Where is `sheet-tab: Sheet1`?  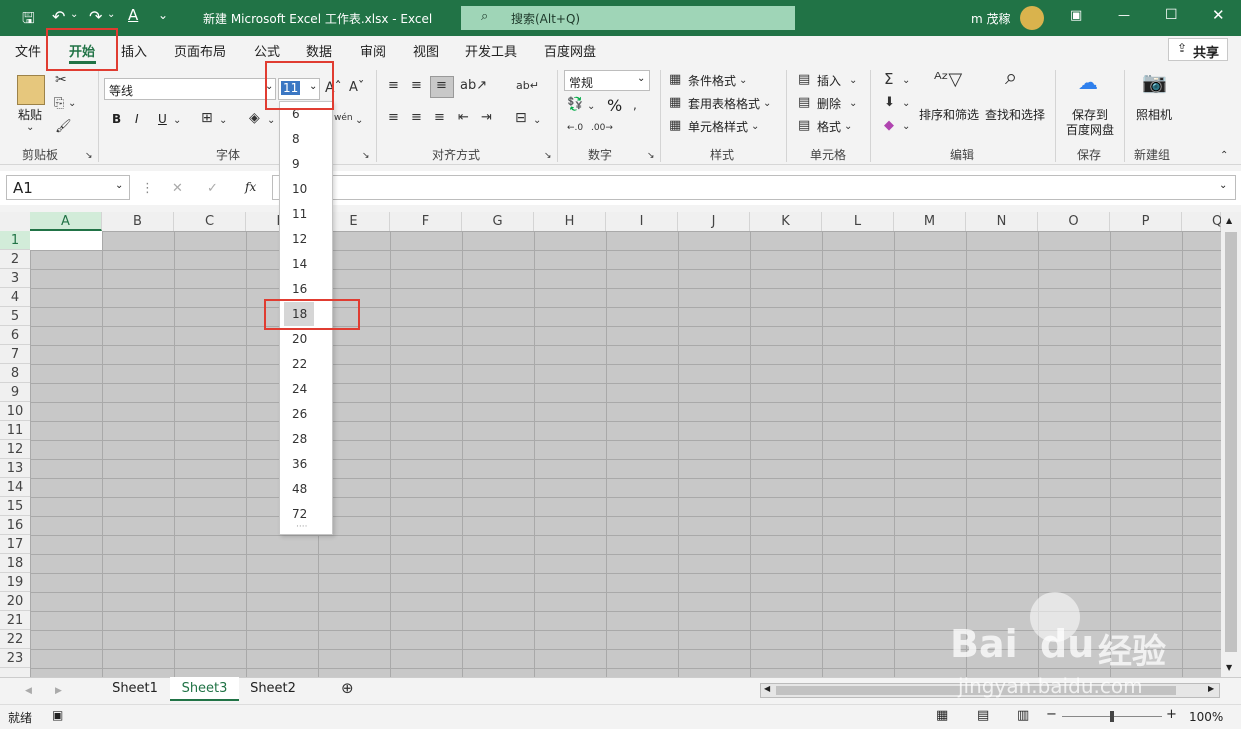
sheet-tab: Sheet1 is located at coordinates (135, 689).